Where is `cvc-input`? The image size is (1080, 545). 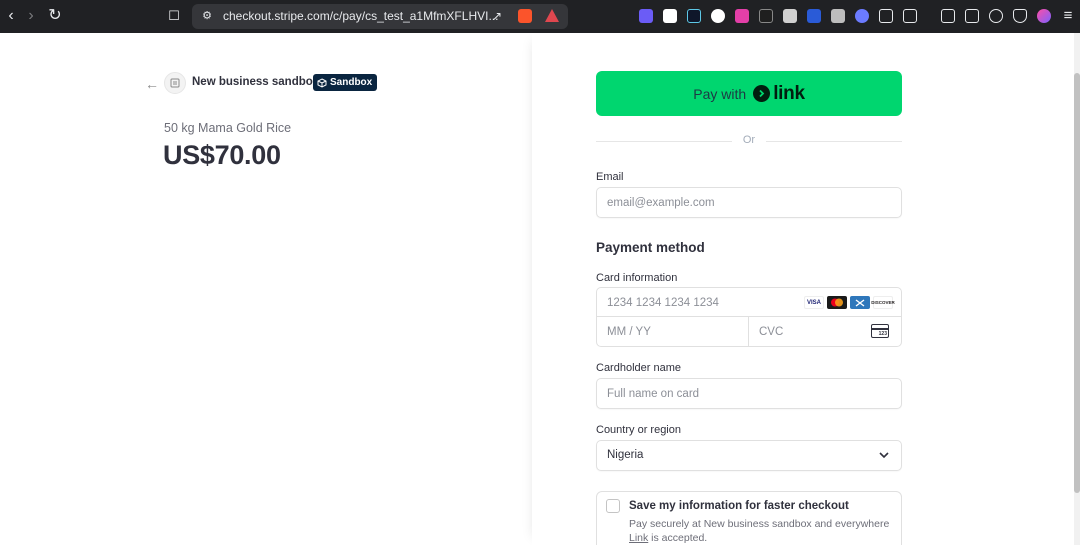
cvc-input is located at coordinates (809, 331).